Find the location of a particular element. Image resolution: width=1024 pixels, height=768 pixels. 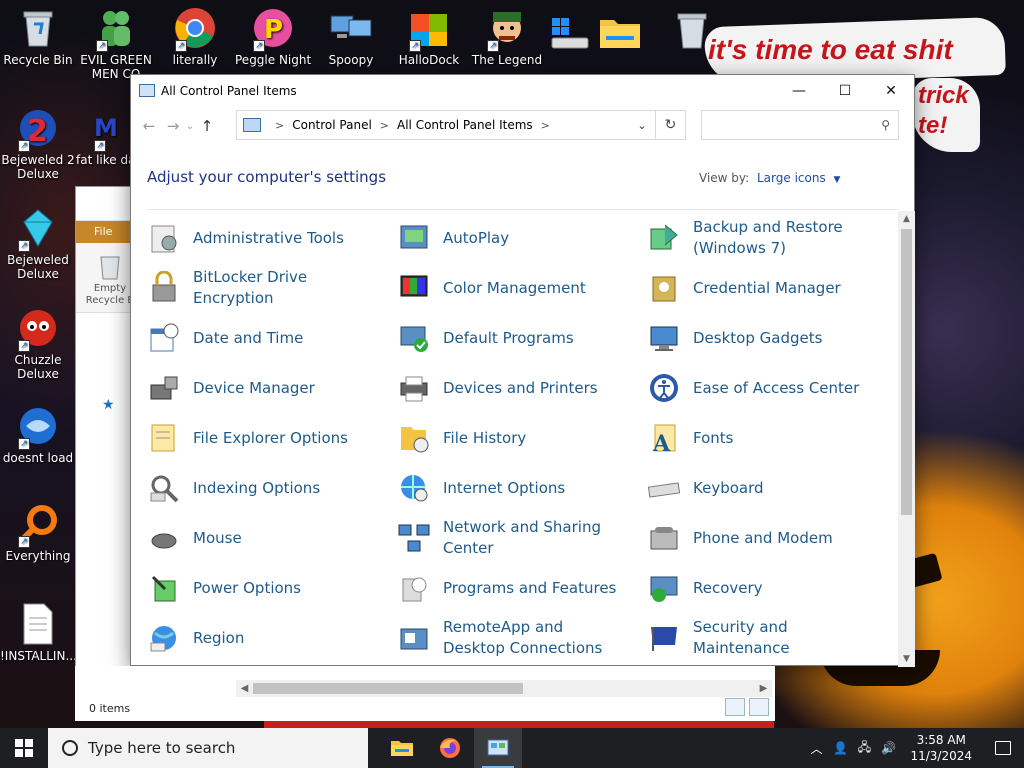

bitlocker-icon is located at coordinates (164, 287).